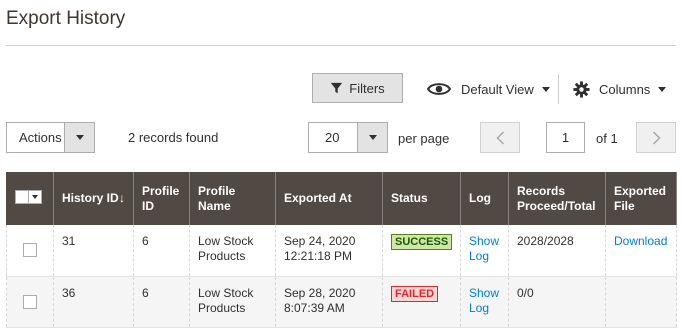 This screenshot has width=682, height=335. What do you see at coordinates (641, 250) in the screenshot?
I see `exported-file-cell: Download` at bounding box center [641, 250].